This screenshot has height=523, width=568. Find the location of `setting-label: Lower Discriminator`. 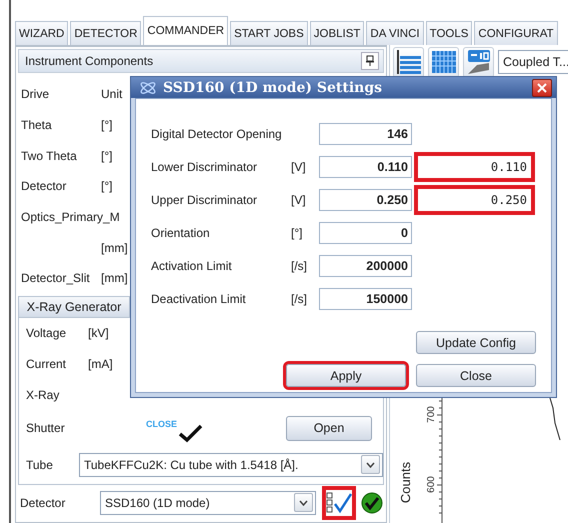

setting-label: Lower Discriminator is located at coordinates (204, 167).